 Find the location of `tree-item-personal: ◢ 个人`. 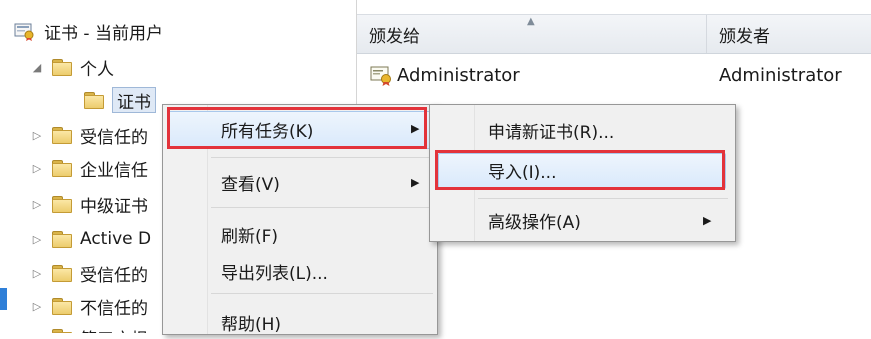

tree-item-personal: ◢ 个人 is located at coordinates (72, 67).